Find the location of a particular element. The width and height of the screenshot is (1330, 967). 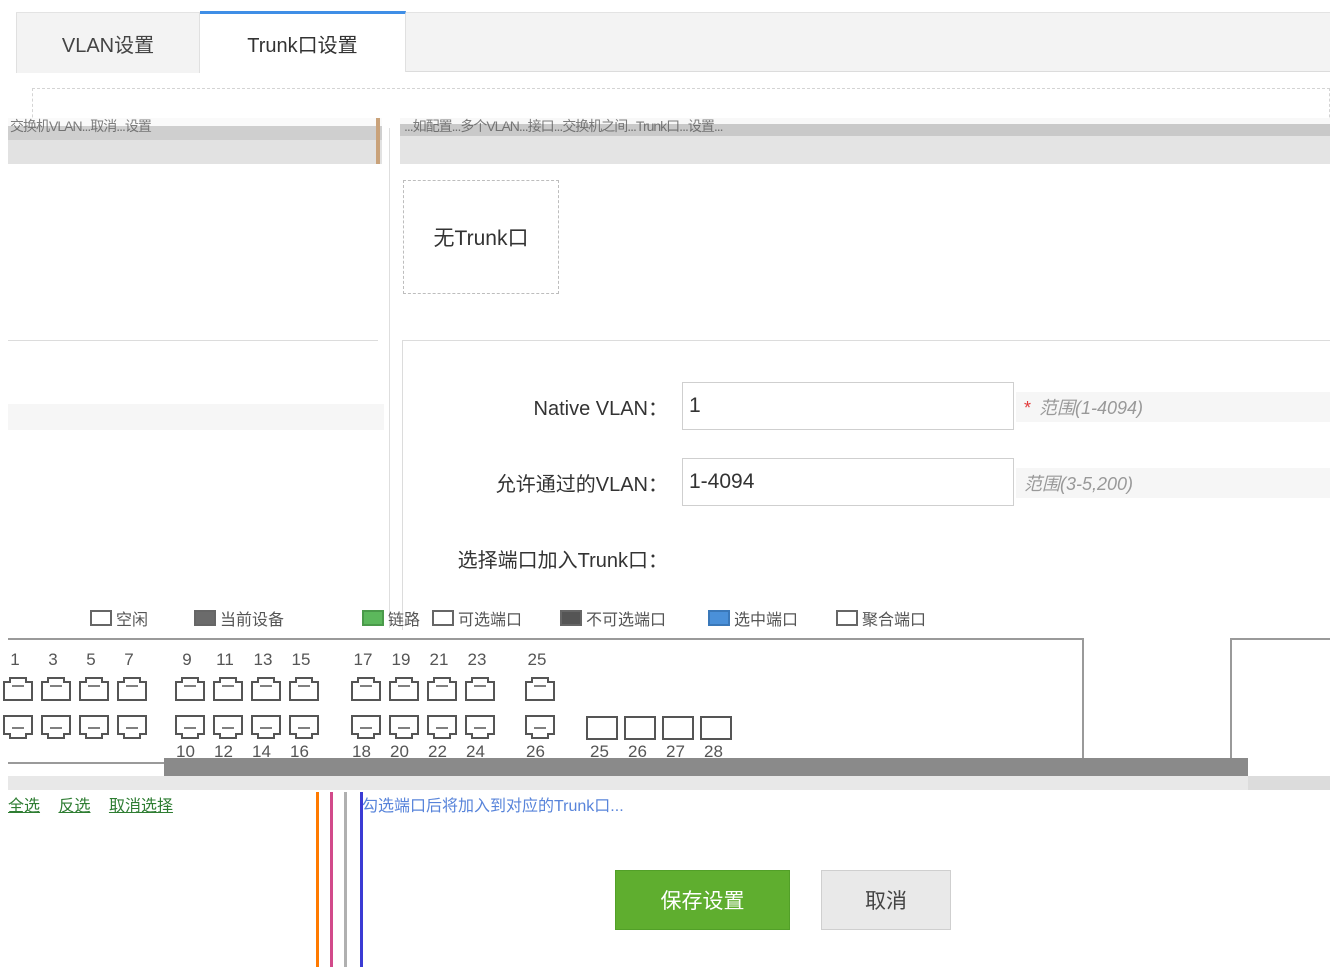

legend-selectable: 可选端口 is located at coordinates (477, 618).